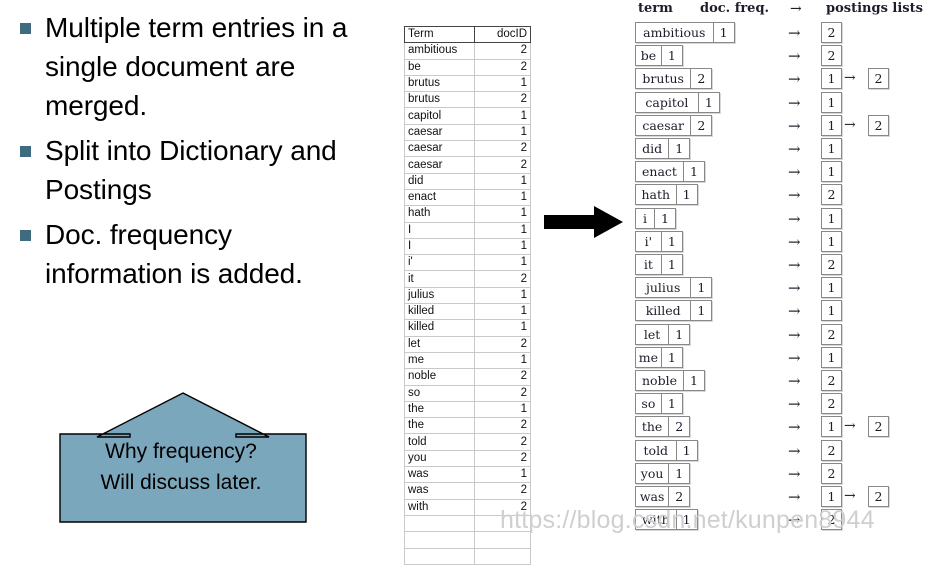 The image size is (929, 565). I want to click on table-row: be 2, so click(468, 67).